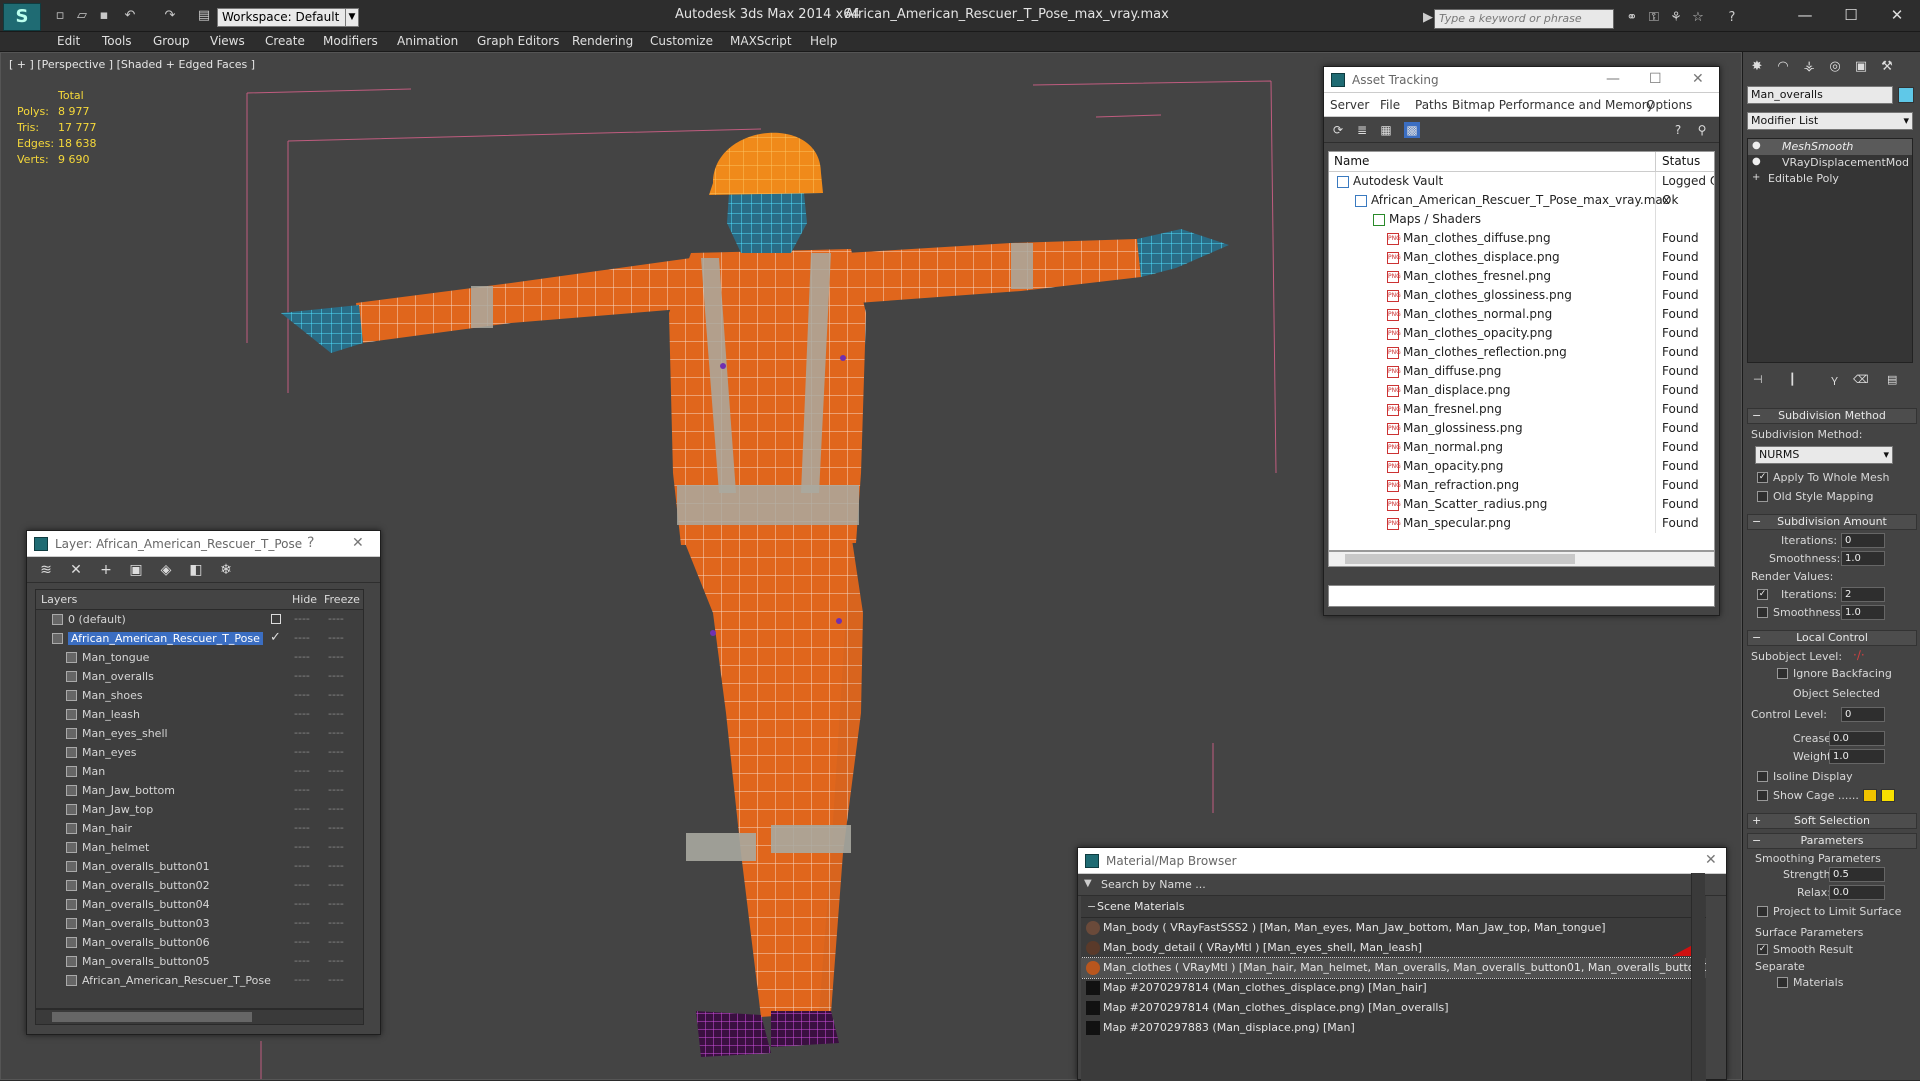 The image size is (1920, 1081). What do you see at coordinates (1834, 381) in the screenshot?
I see `make-unique-icon: Ｙ` at bounding box center [1834, 381].